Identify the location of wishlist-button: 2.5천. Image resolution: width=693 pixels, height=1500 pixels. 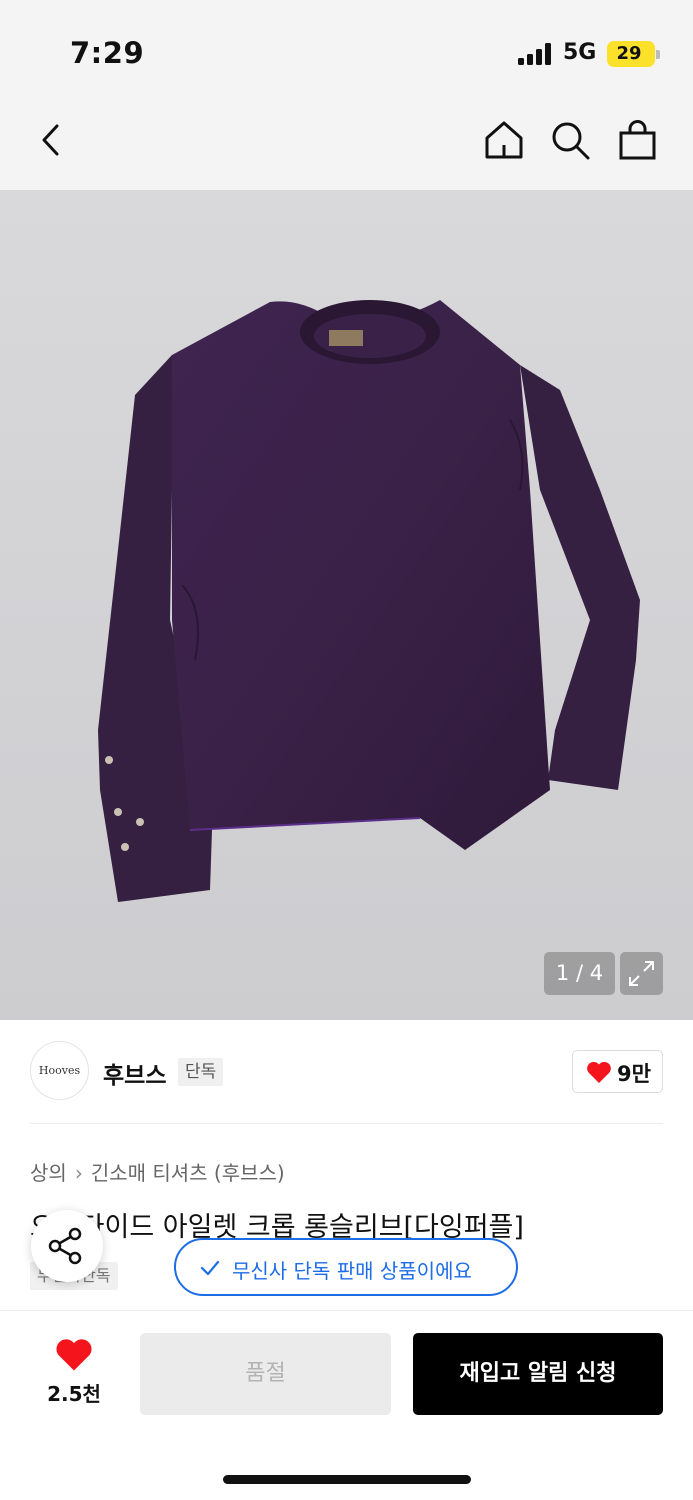
(74, 1372).